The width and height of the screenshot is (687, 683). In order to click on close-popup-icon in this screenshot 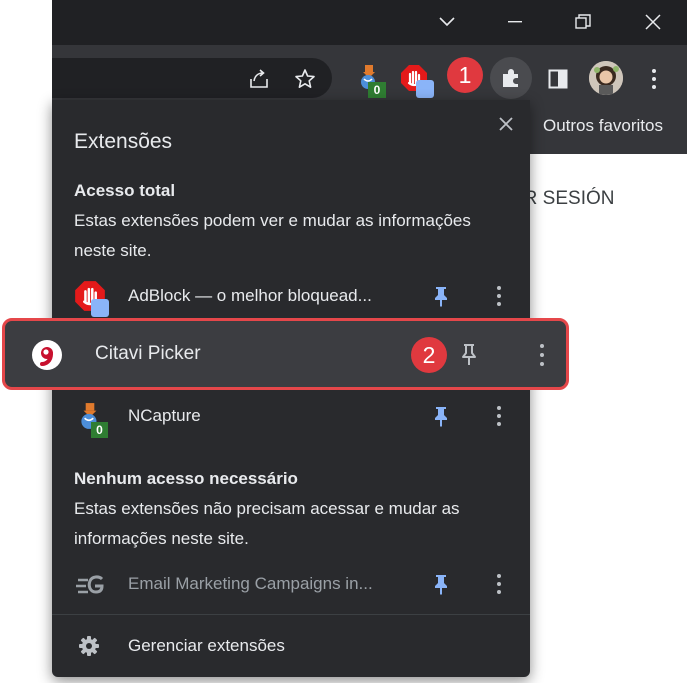, I will do `click(506, 124)`.